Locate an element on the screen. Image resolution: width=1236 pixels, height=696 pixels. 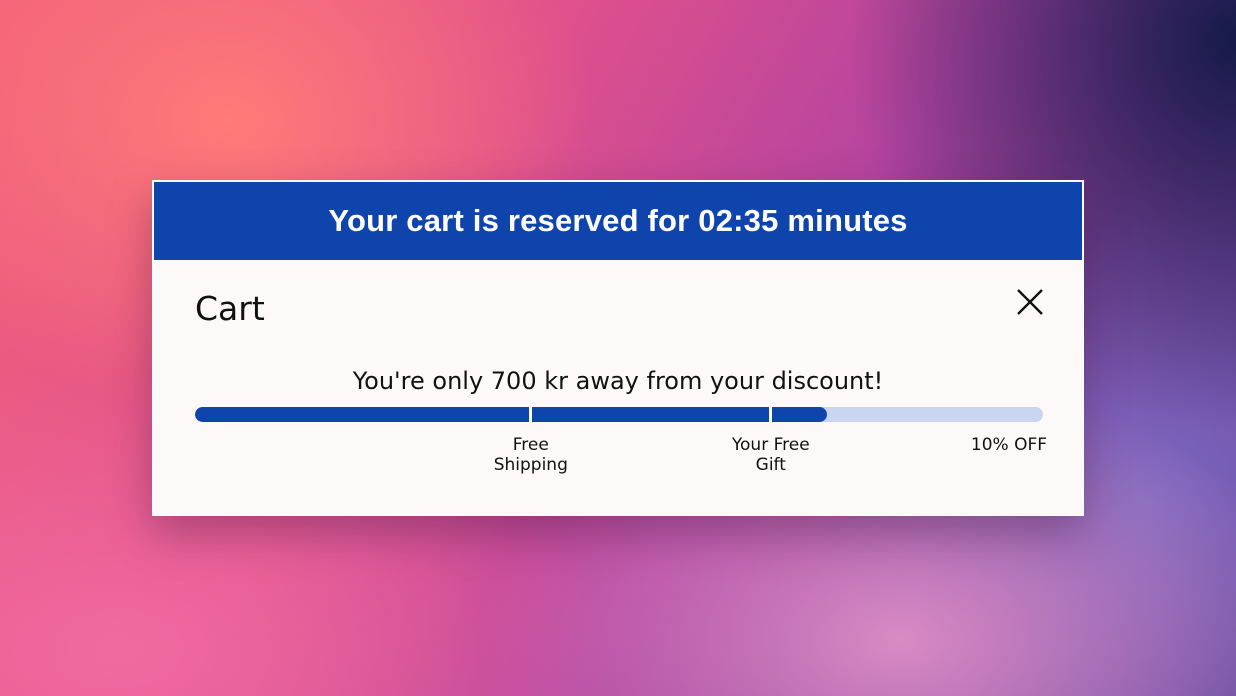
close-button is located at coordinates (1030, 302).